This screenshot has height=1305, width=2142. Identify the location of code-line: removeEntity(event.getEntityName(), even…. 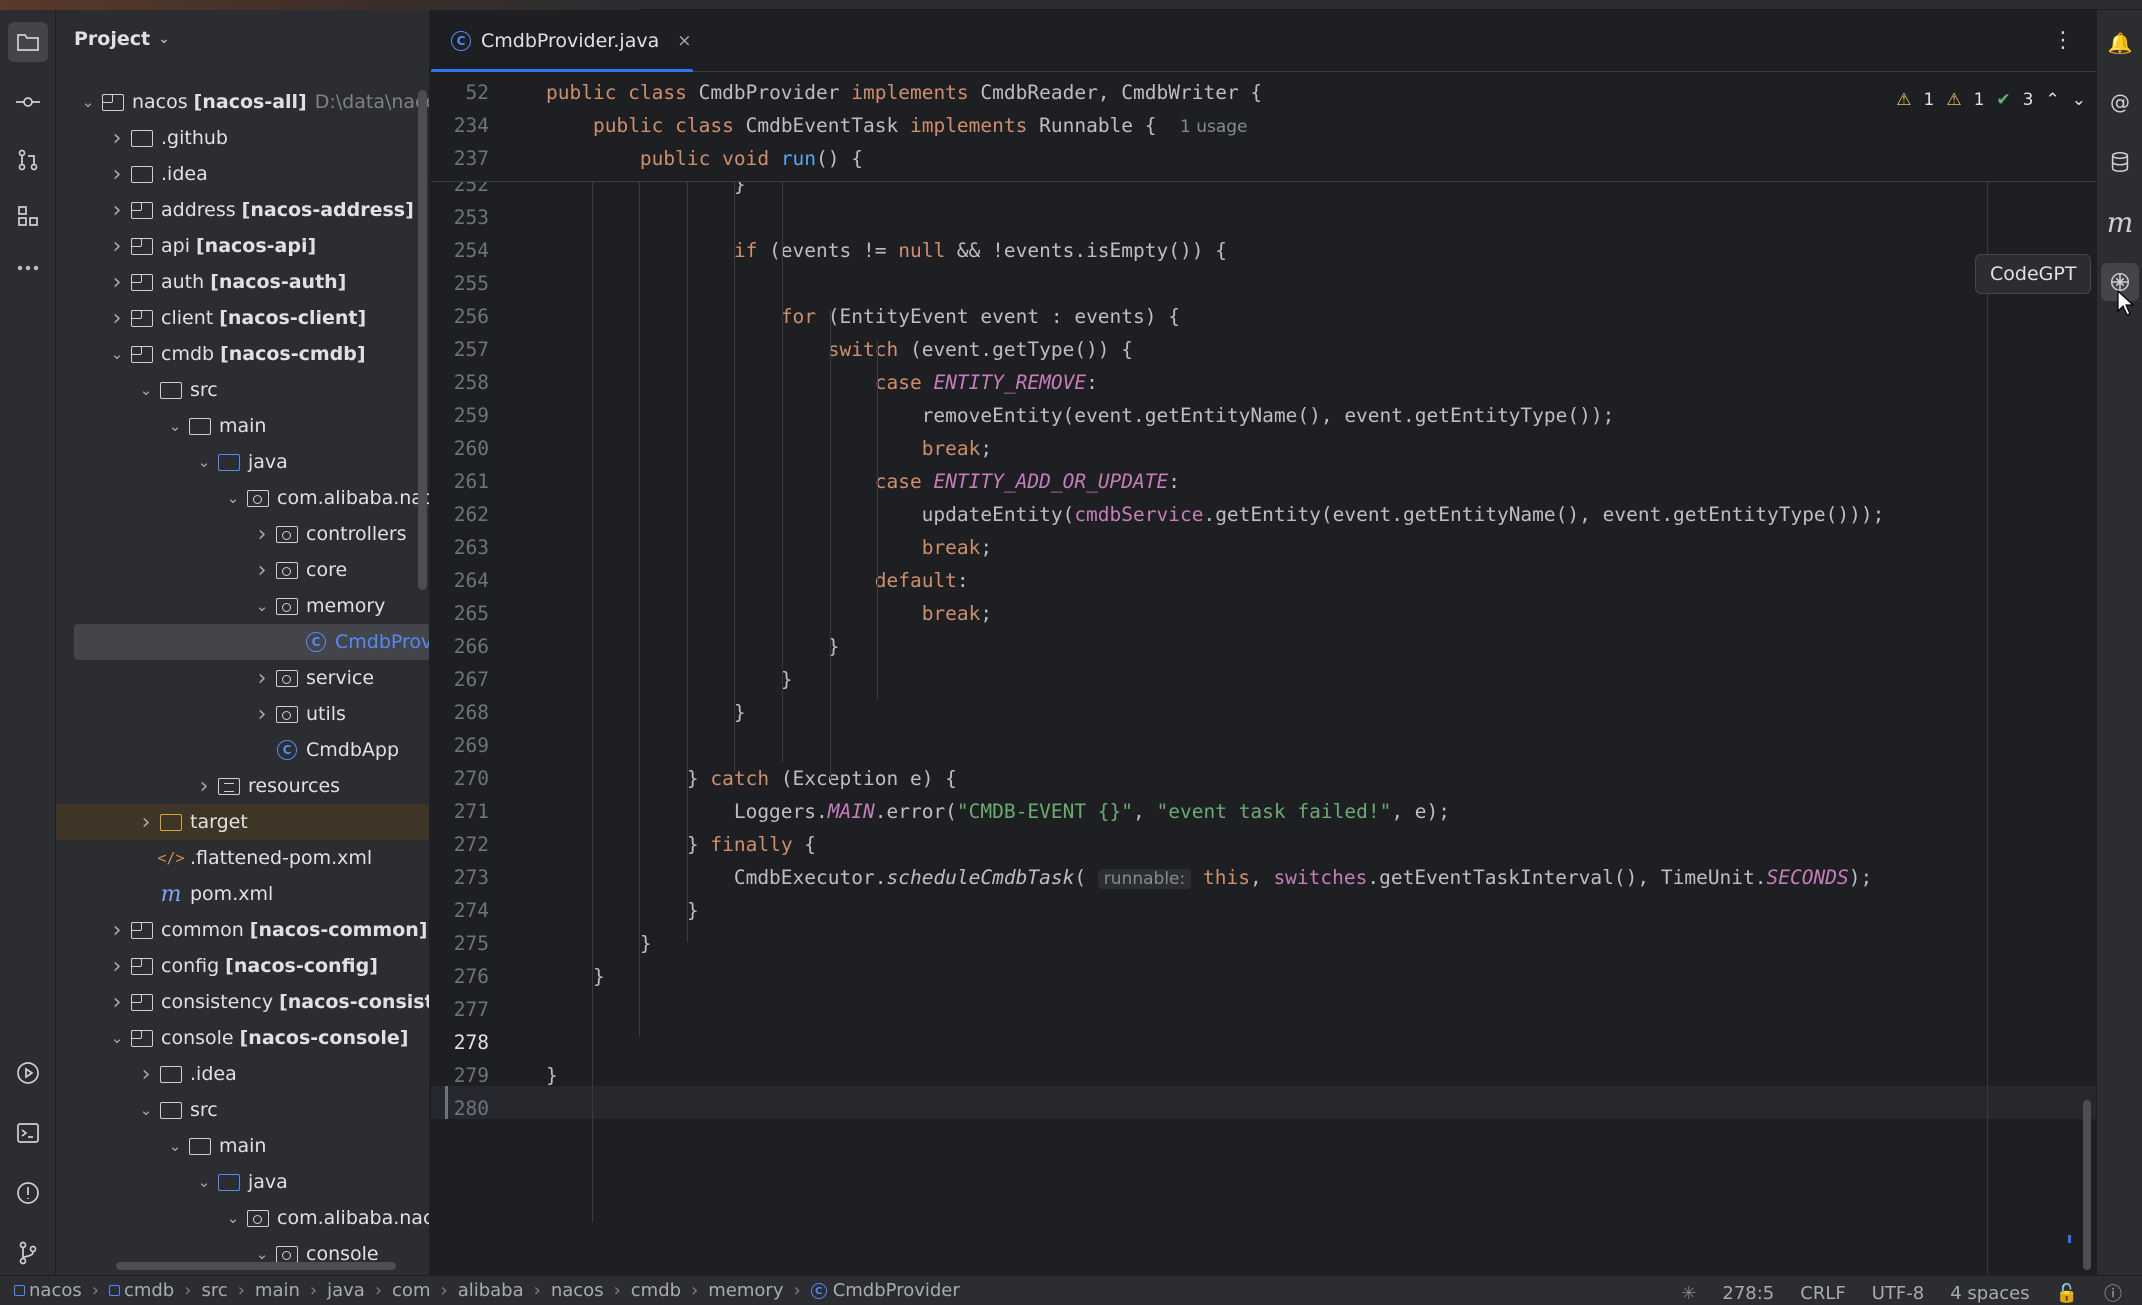
(1080, 415).